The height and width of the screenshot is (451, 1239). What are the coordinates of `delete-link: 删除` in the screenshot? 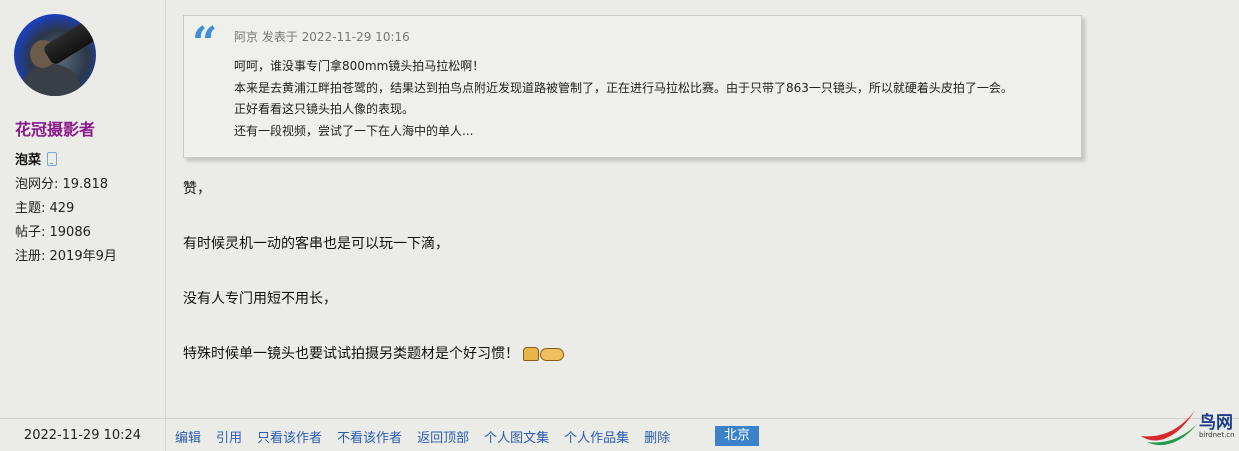 It's located at (657, 436).